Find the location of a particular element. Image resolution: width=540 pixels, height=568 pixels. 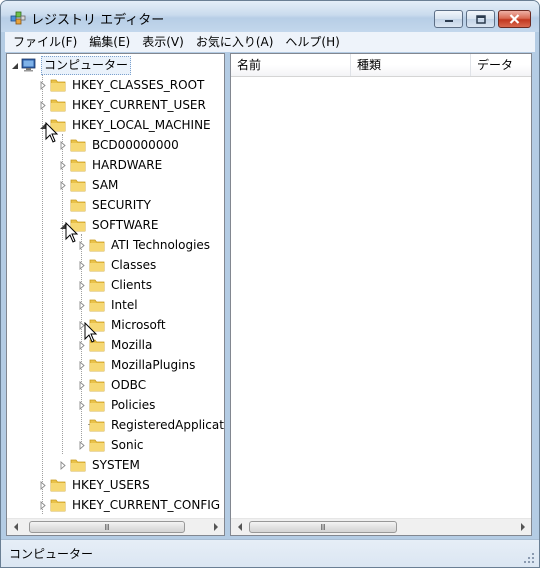

menu-help: ヘルプ(H) is located at coordinates (312, 42).